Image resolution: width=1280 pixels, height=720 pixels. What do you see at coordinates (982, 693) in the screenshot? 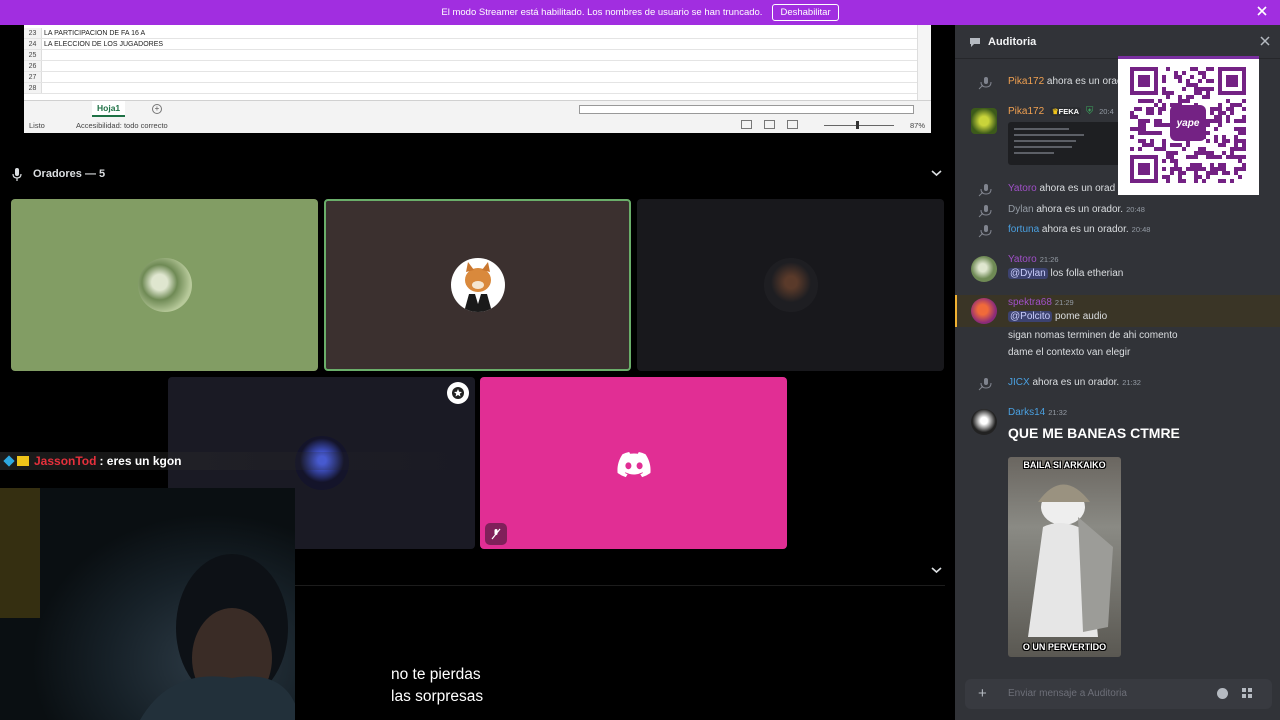
I see `plus-icon: +` at bounding box center [982, 693].